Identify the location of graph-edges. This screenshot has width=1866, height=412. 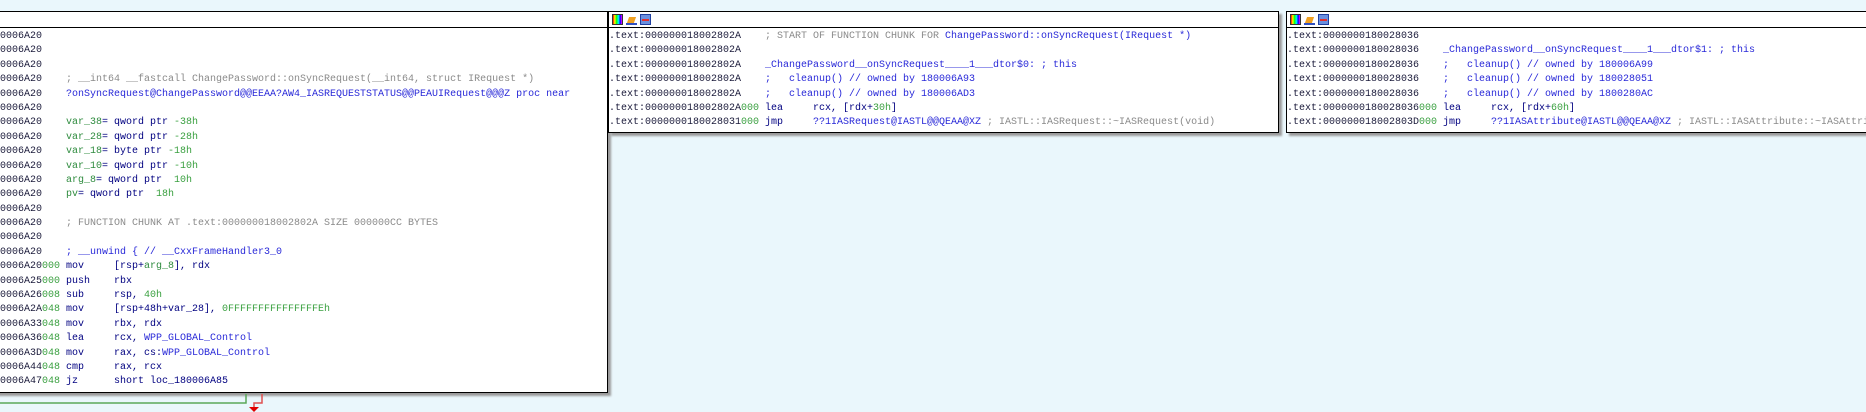
(131, 403).